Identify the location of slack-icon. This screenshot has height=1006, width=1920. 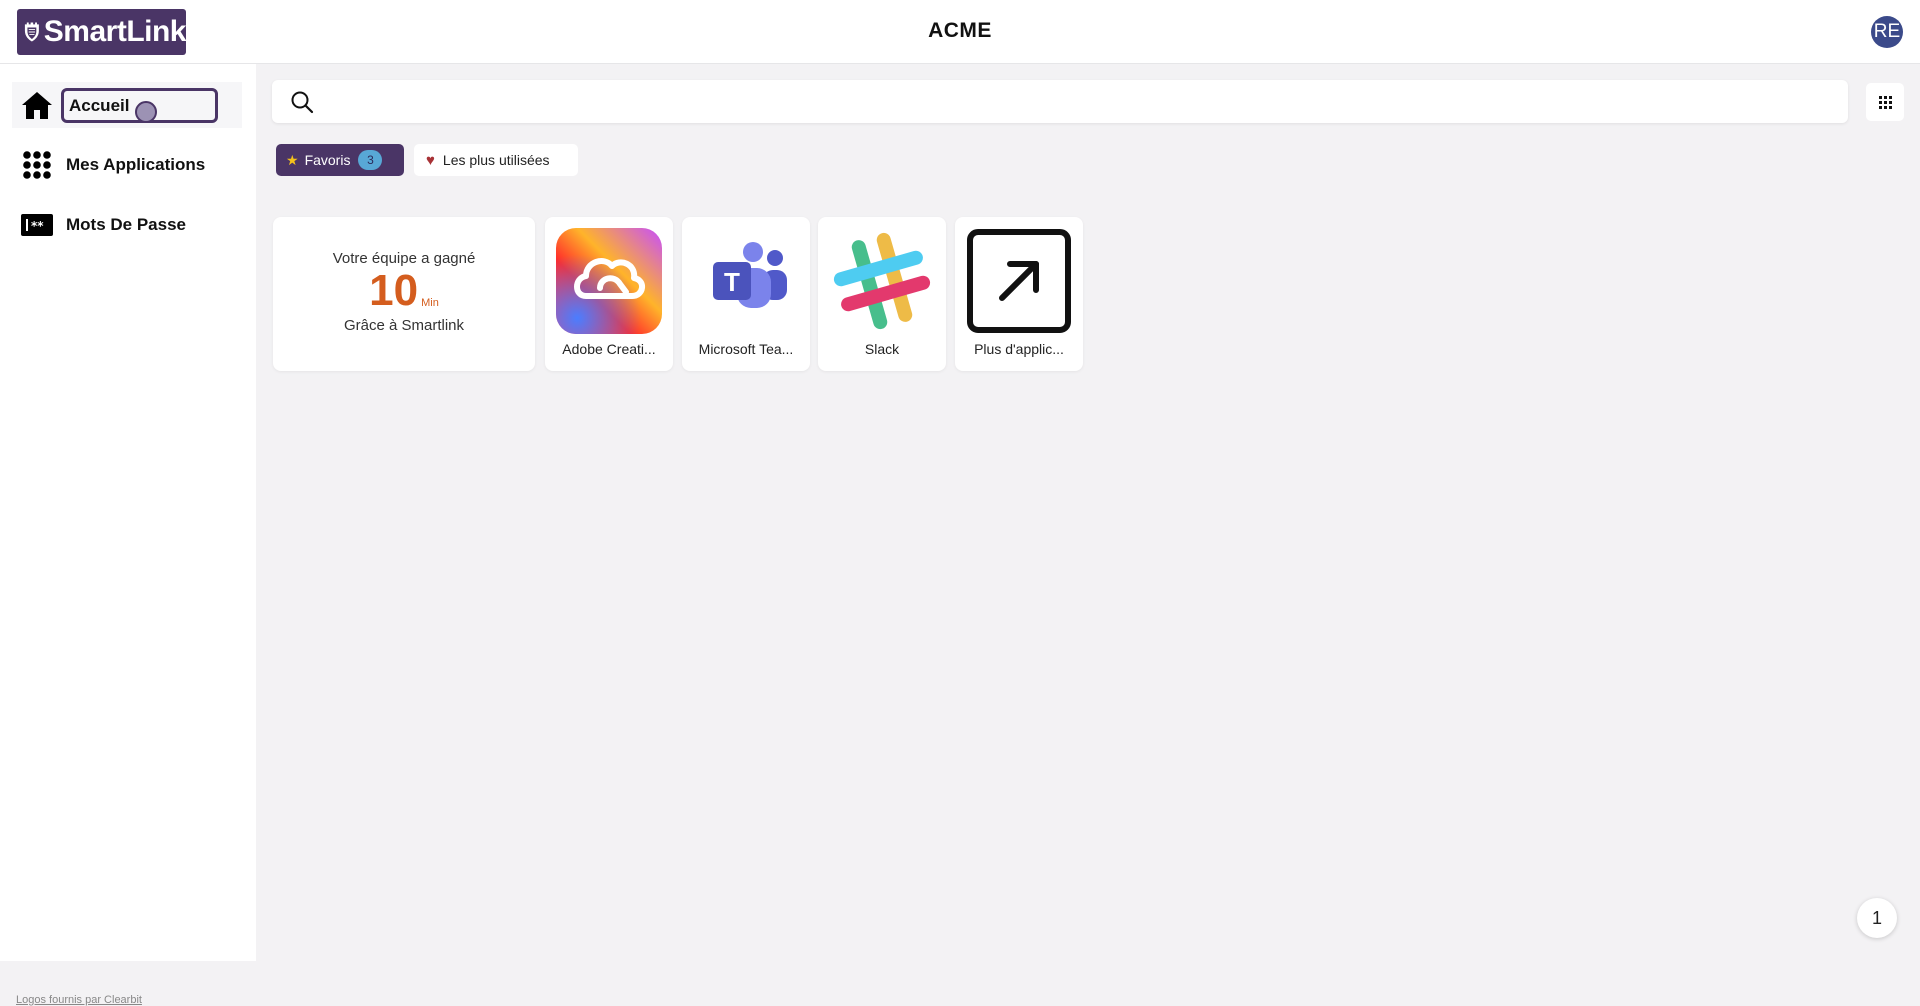
(882, 281).